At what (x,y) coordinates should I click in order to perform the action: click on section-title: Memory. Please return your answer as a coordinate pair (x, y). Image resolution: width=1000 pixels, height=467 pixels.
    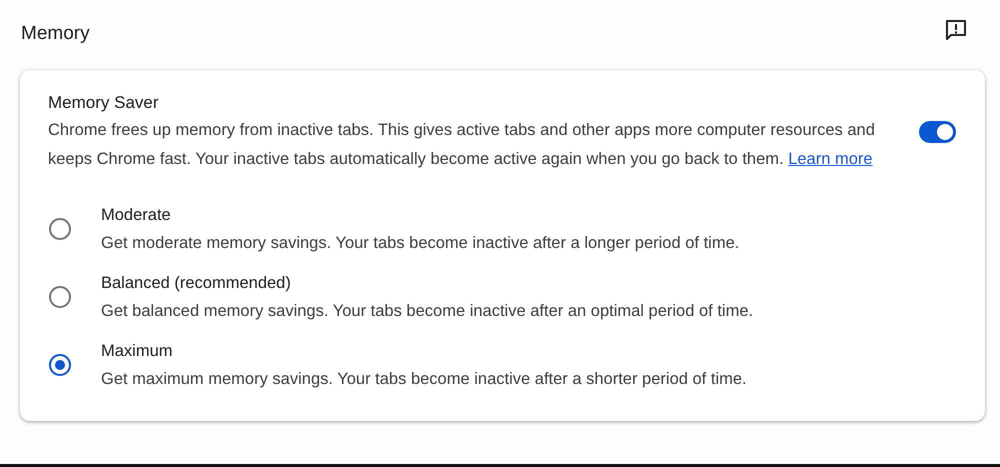
    Looking at the image, I should click on (55, 34).